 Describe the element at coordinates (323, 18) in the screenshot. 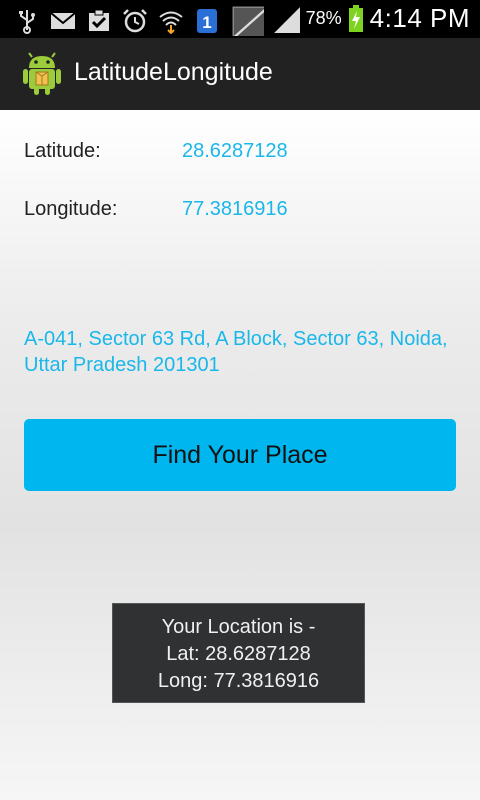

I see `battery-percent: 78%` at that location.